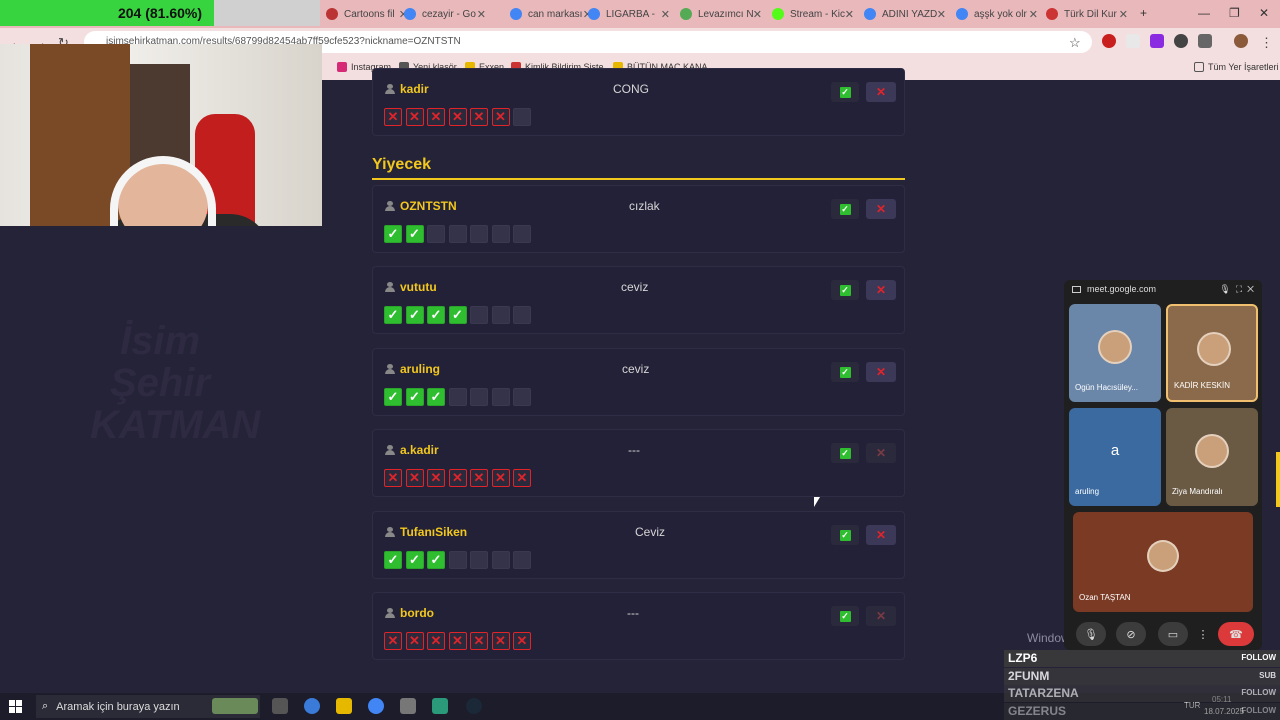 This screenshot has height=720, width=1280. I want to click on player-name-text: aruling, so click(420, 369).